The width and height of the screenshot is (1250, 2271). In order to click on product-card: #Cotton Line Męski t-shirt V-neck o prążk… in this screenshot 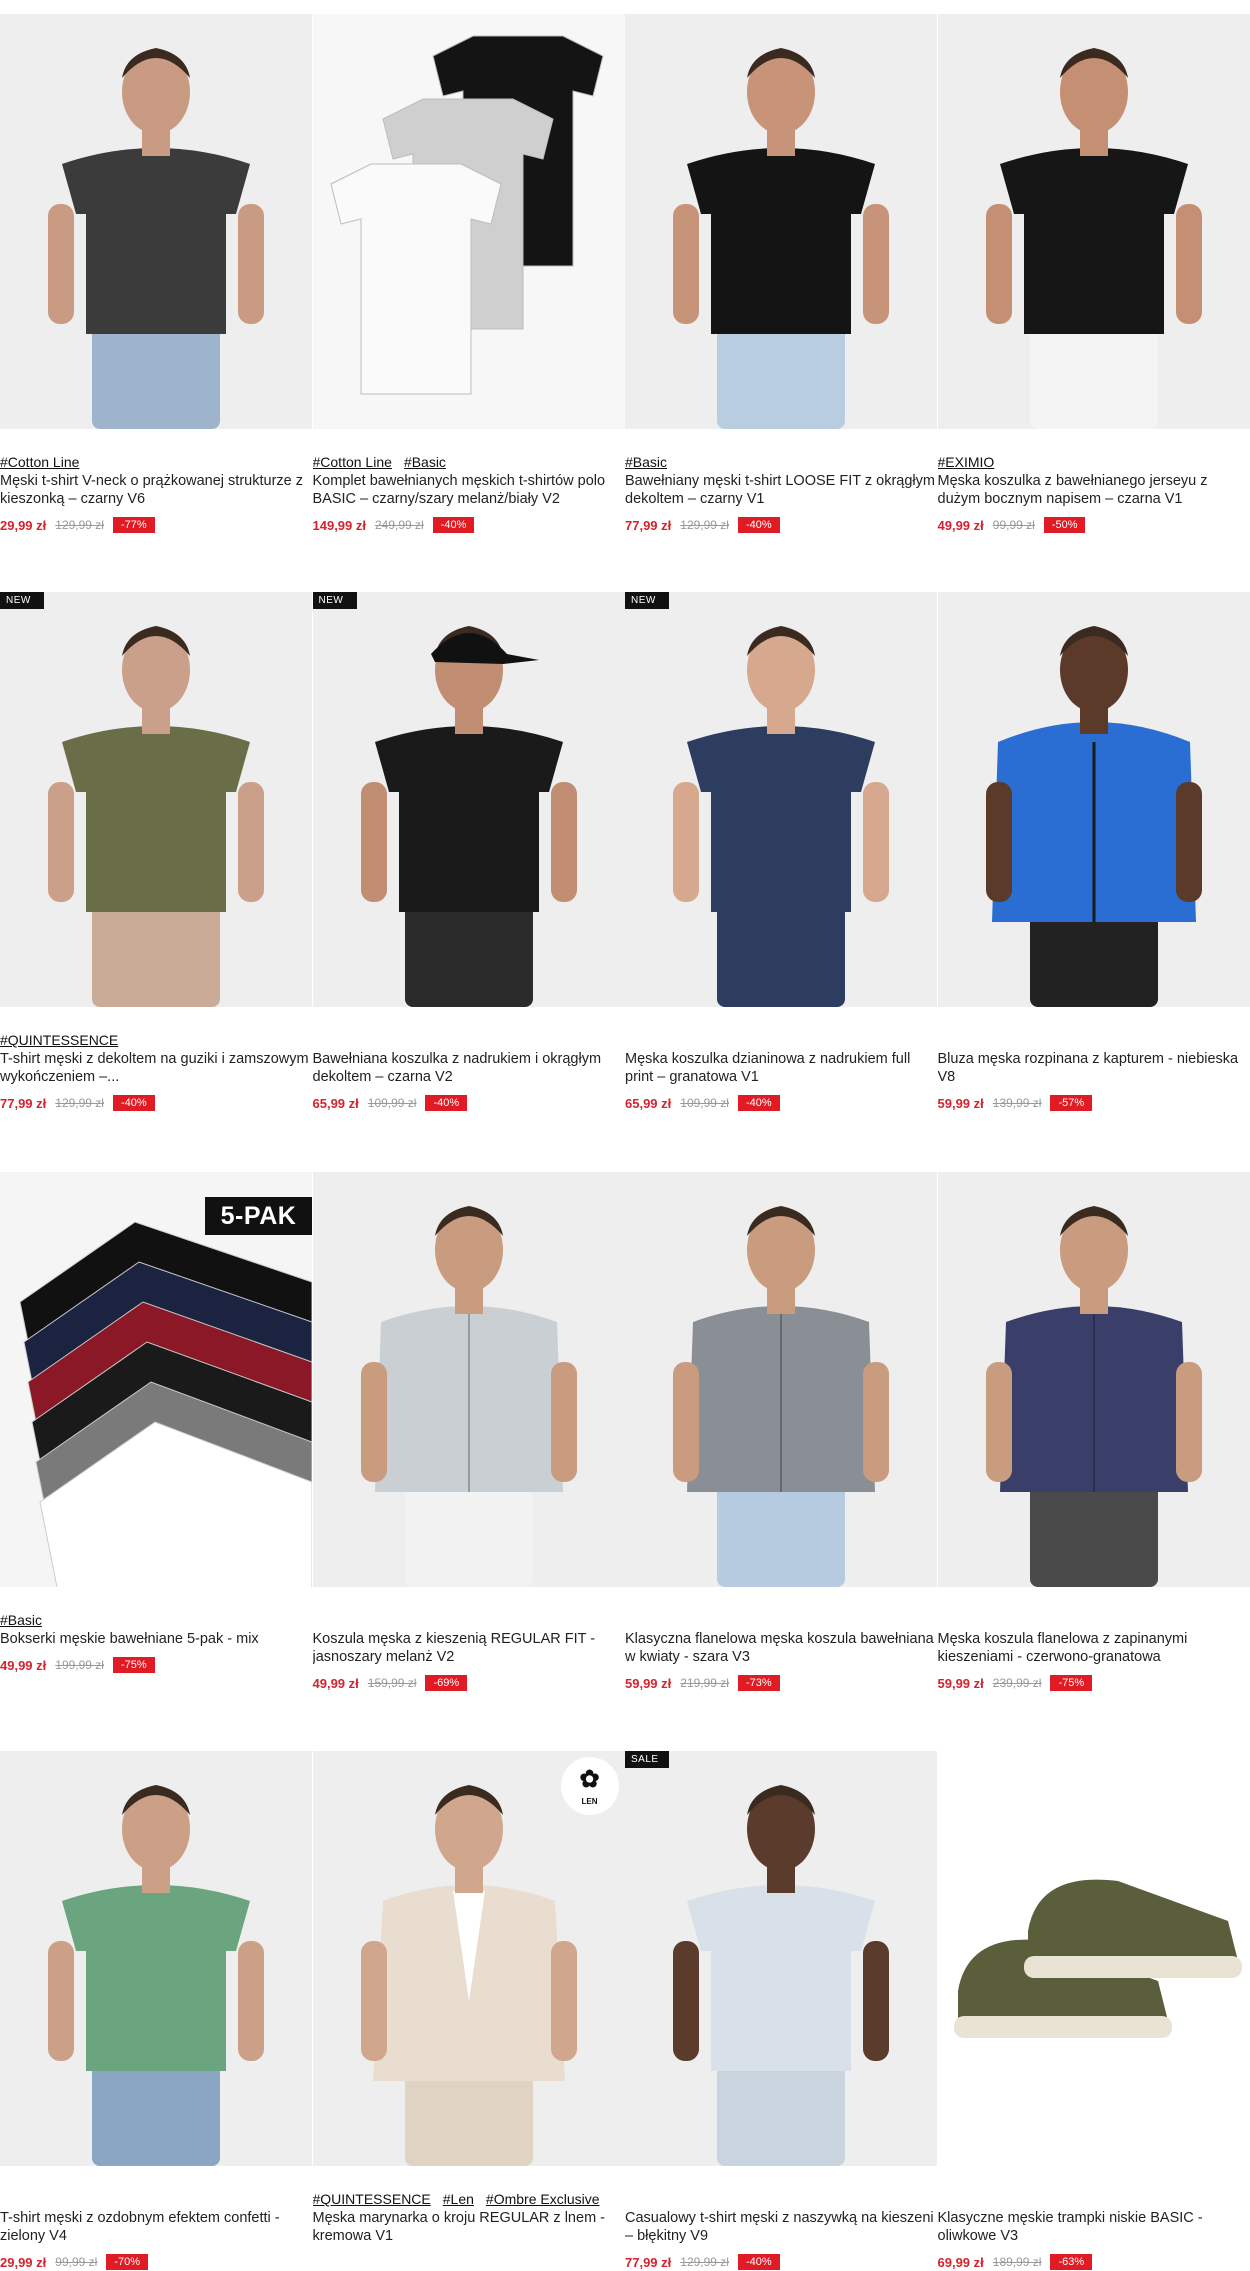, I will do `click(156, 274)`.